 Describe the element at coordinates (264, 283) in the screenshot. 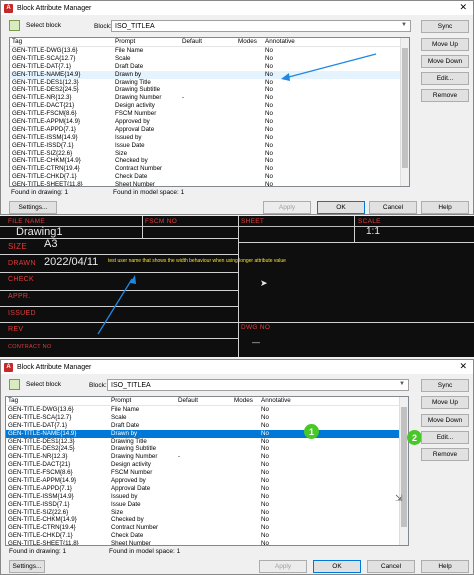

I see `mouse-cursor-icon: ➤` at that location.